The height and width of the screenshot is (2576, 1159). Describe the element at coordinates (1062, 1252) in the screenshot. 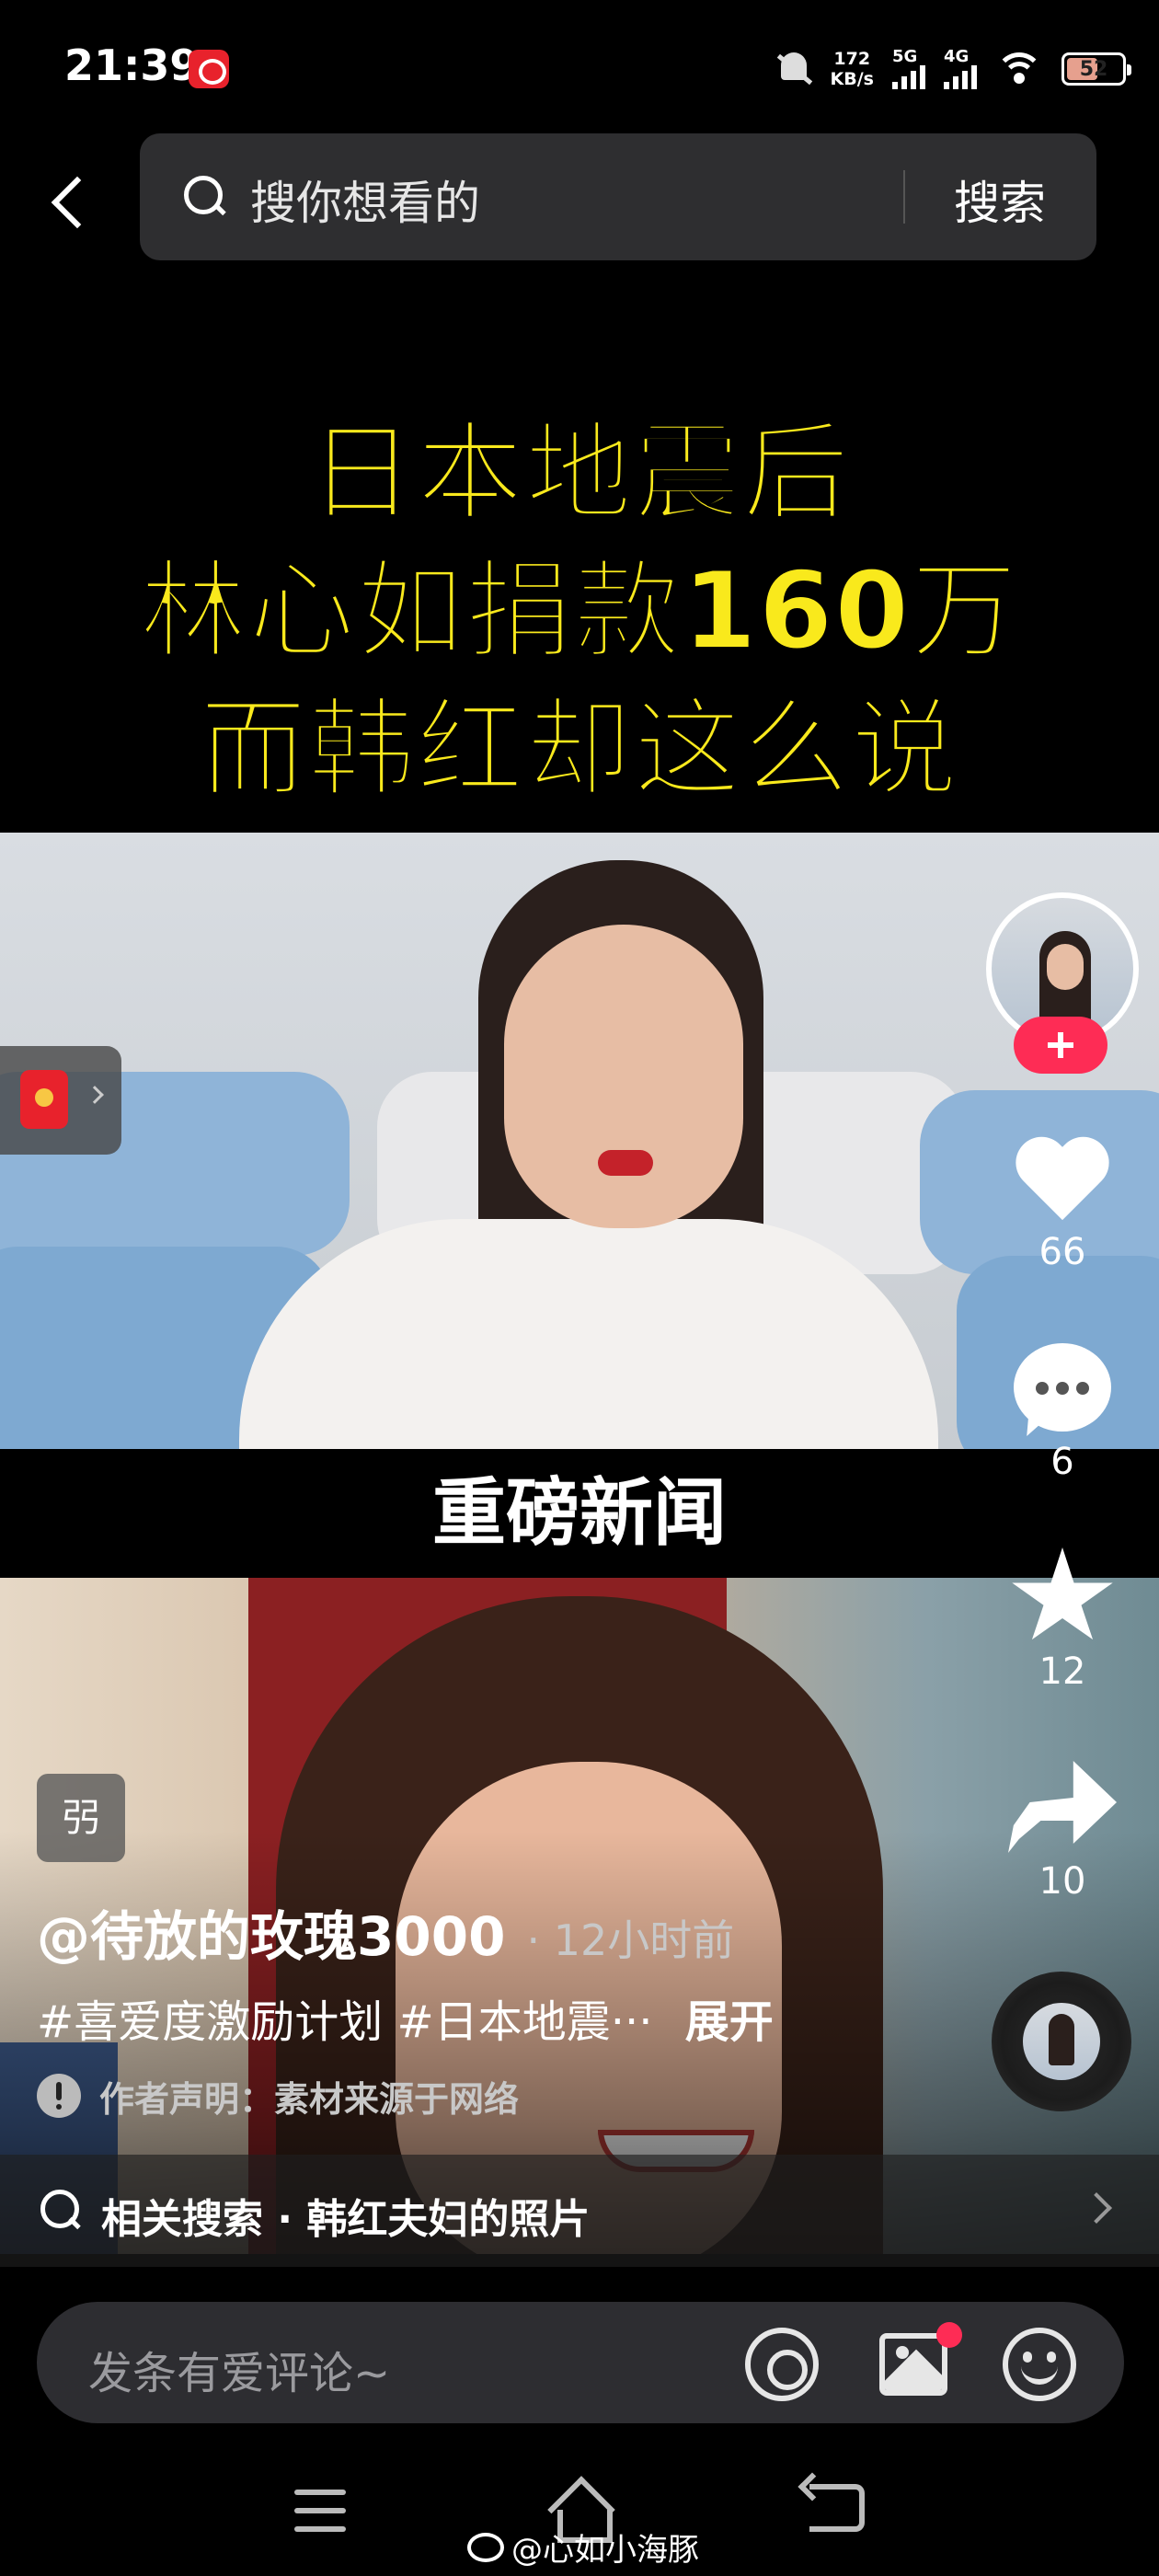

I see `like-count: 66` at that location.